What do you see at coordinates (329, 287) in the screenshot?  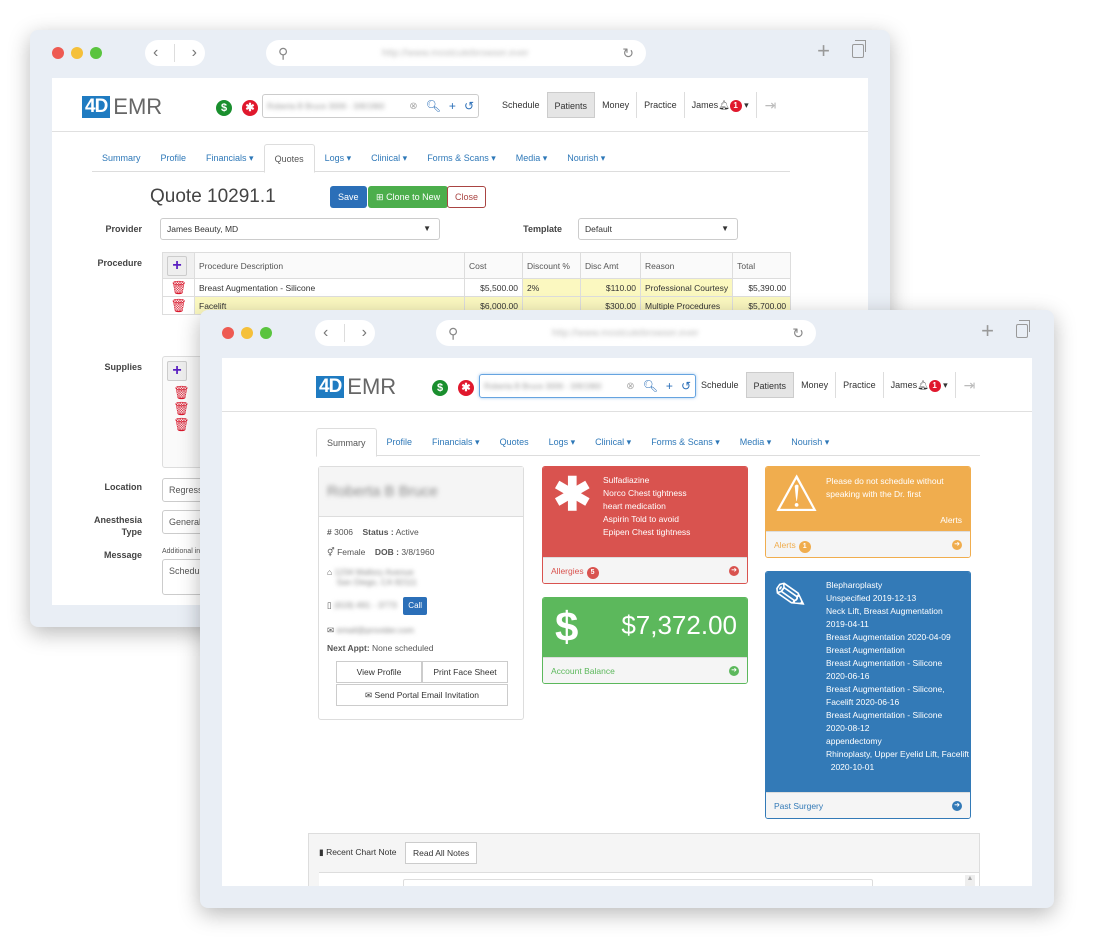 I see `row-description: Breast Augmentation - Silicone` at bounding box center [329, 287].